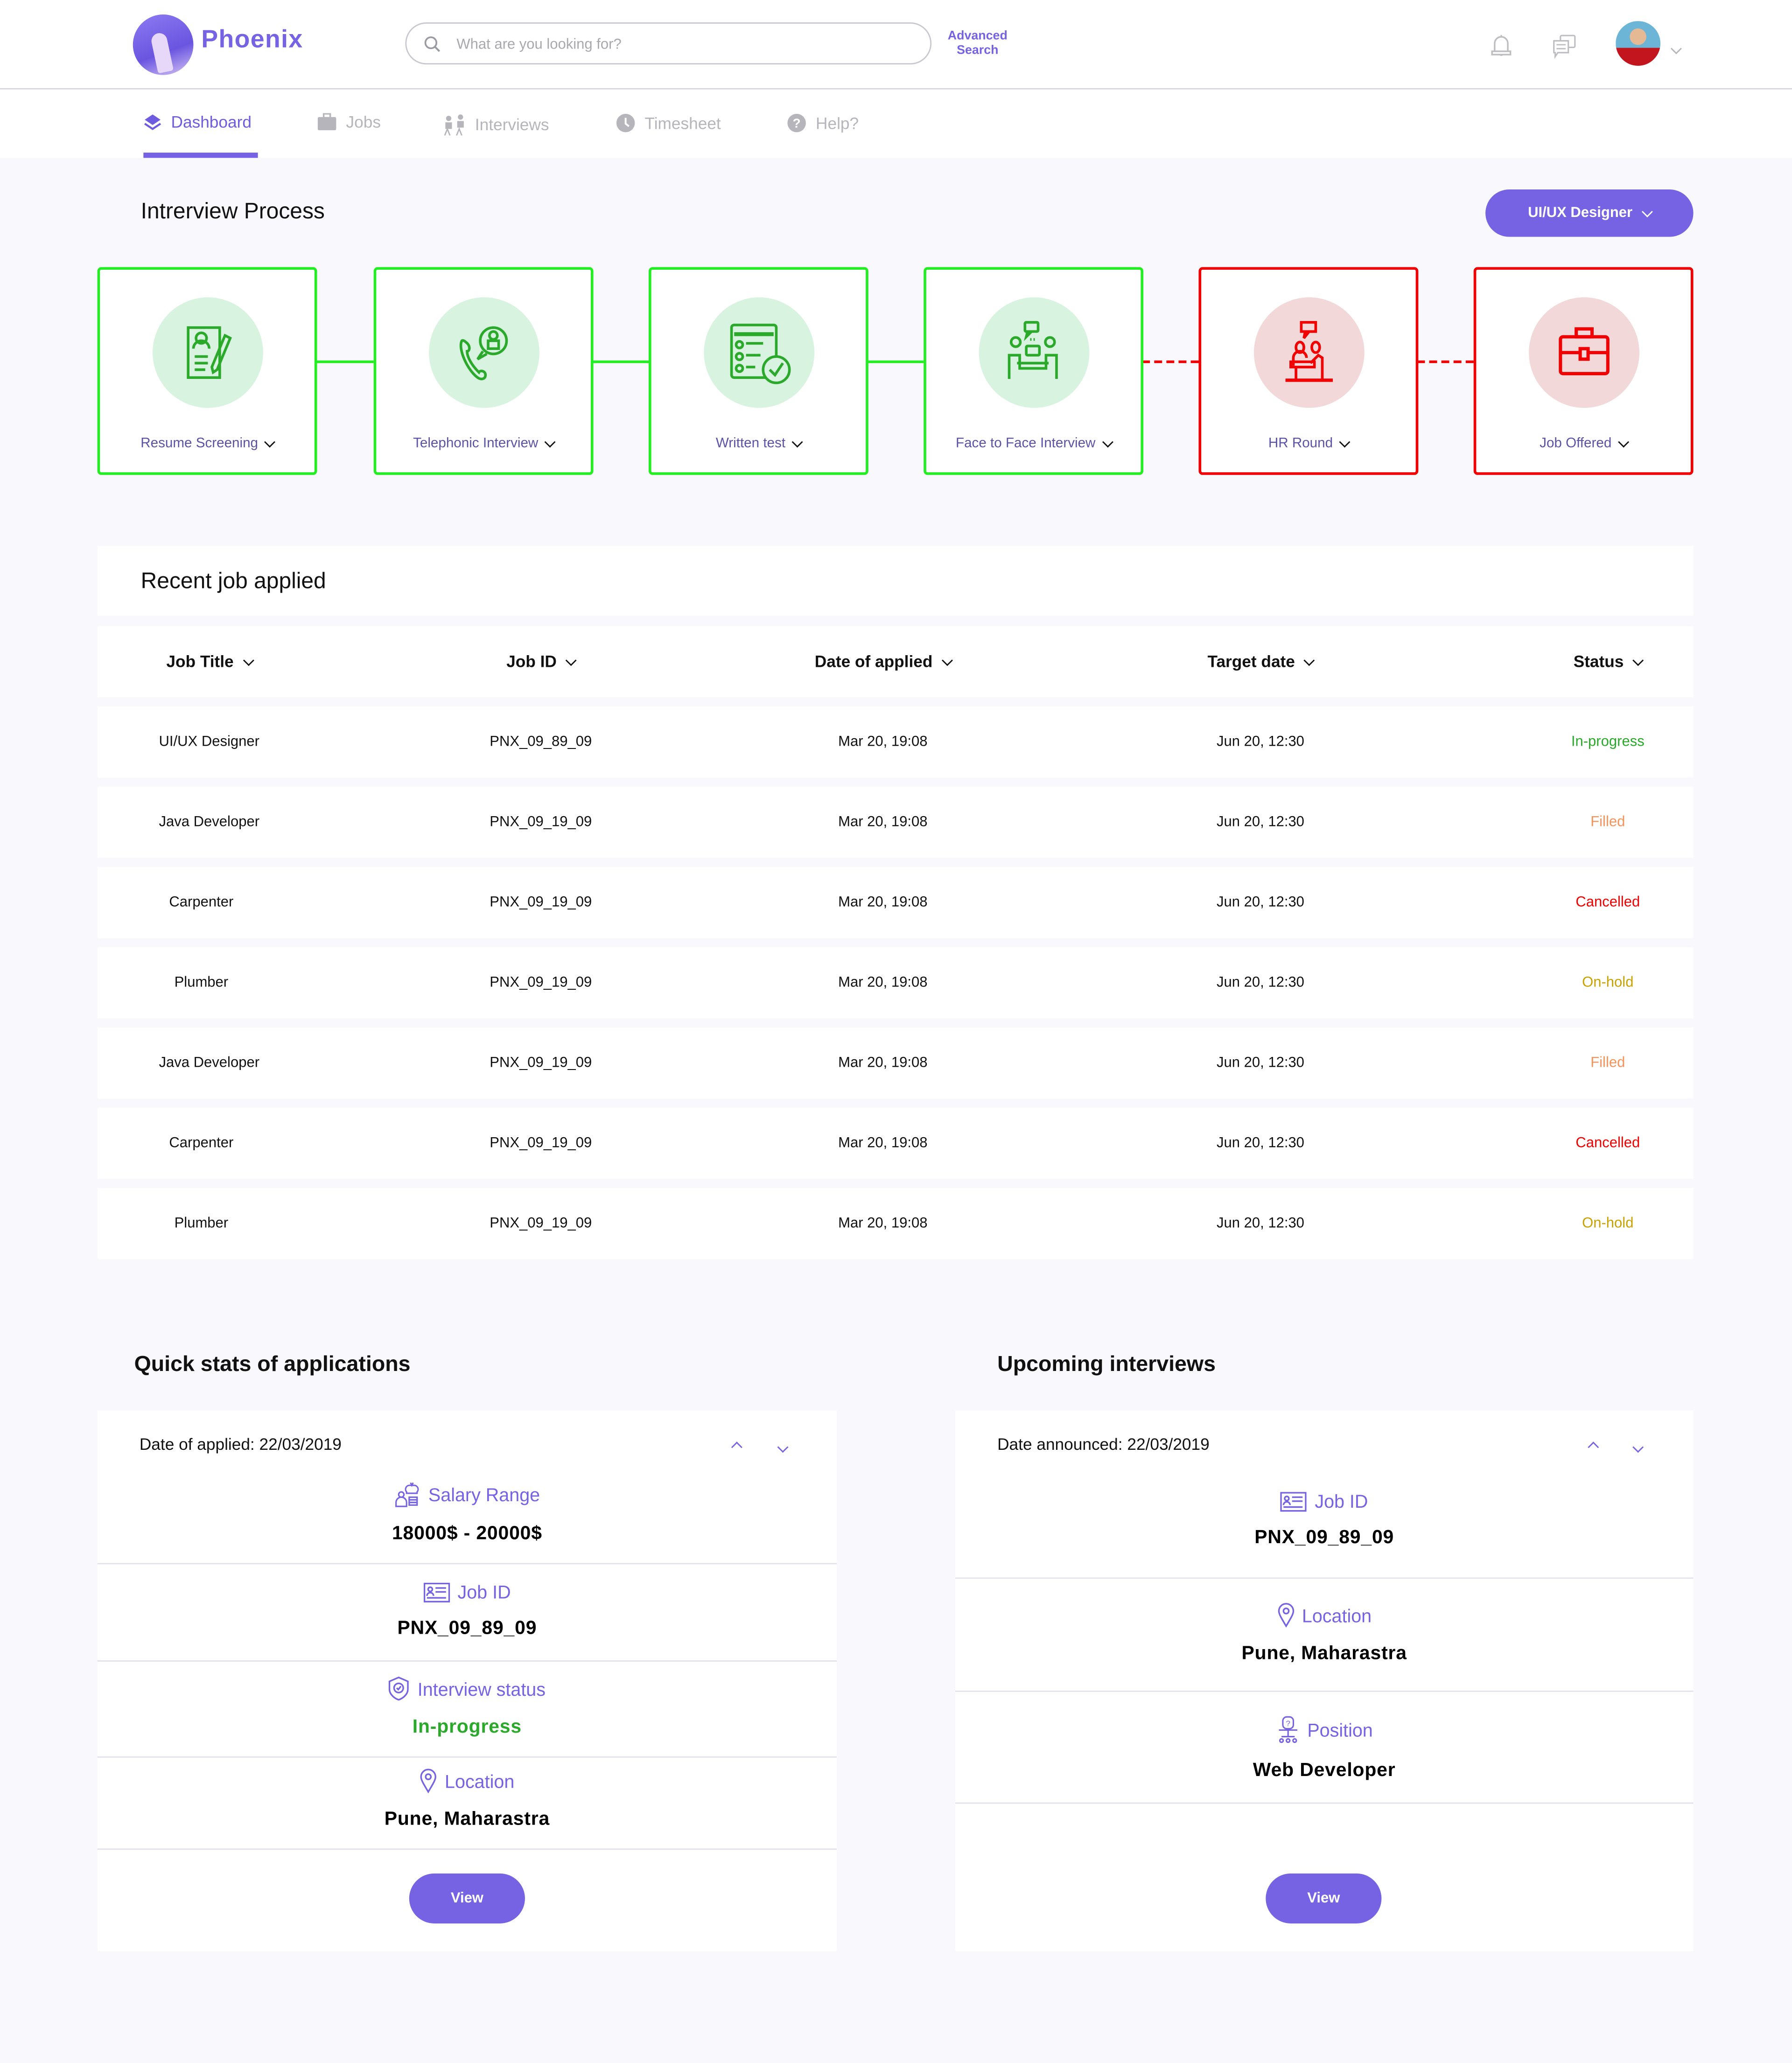  Describe the element at coordinates (540, 661) in the screenshot. I see `column-header: Job ID` at that location.